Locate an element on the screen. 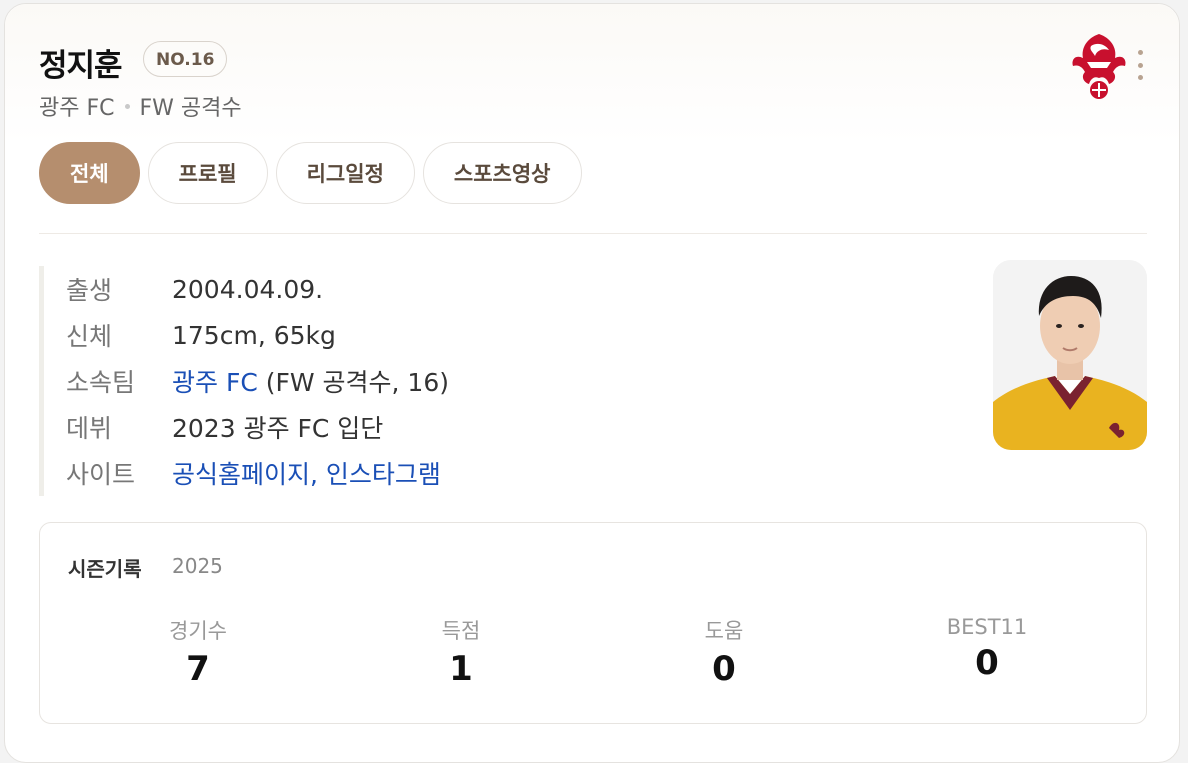  stat-label: BEST11 is located at coordinates (987, 627).